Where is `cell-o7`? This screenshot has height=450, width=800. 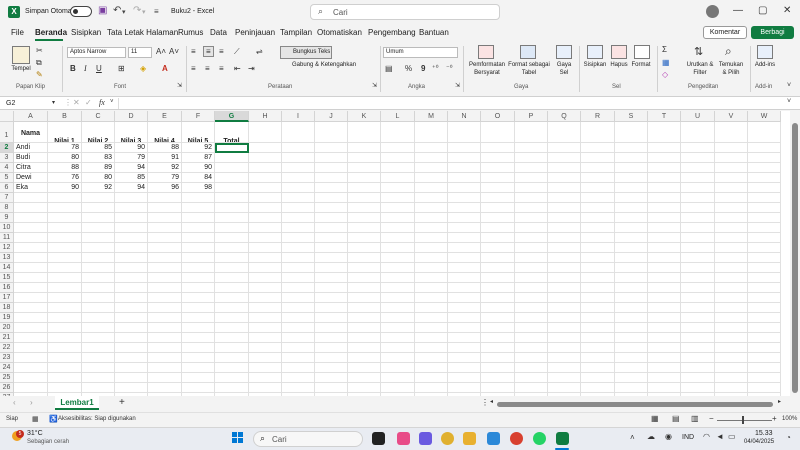
cell-o7 is located at coordinates (498, 198).